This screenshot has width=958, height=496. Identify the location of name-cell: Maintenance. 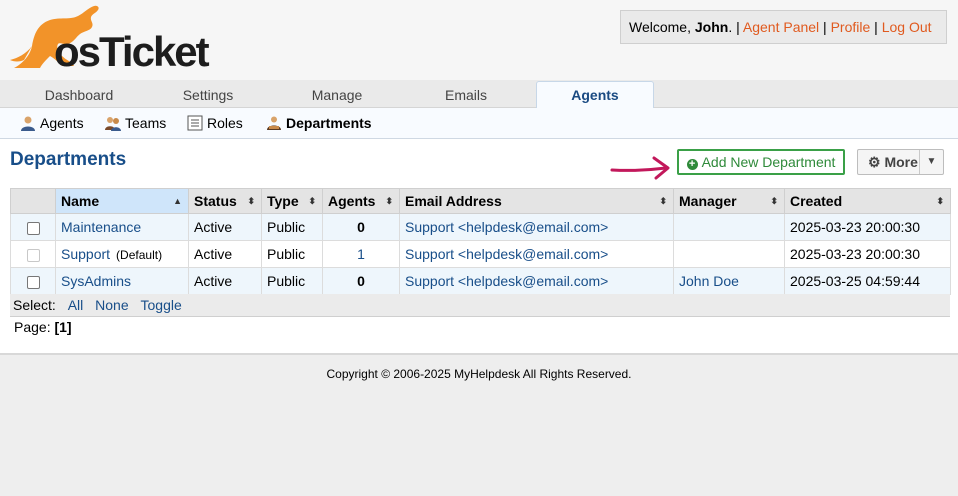
(122, 227).